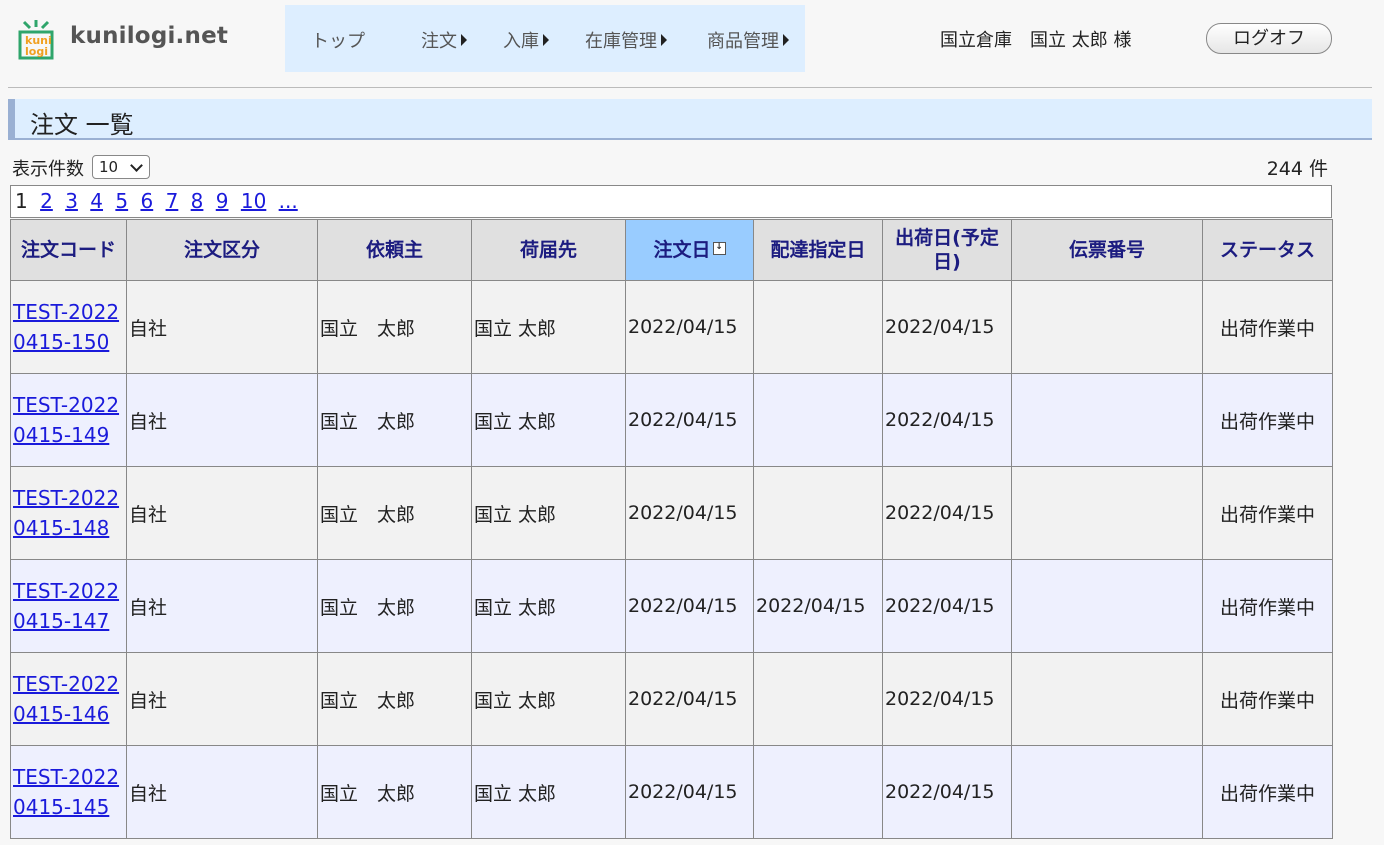  I want to click on cell-code: TEST-20220415-146, so click(68, 699).